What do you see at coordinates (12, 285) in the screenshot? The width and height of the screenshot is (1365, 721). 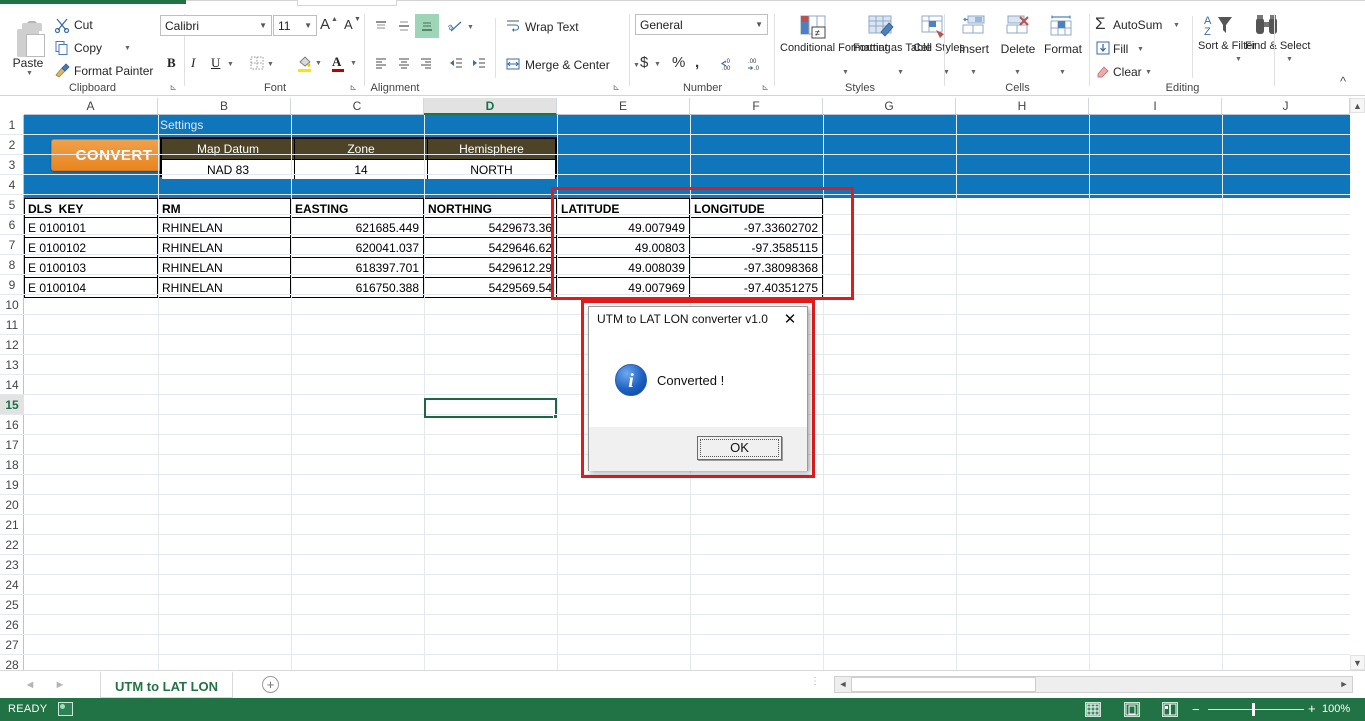 I see `row-header-9: 9` at bounding box center [12, 285].